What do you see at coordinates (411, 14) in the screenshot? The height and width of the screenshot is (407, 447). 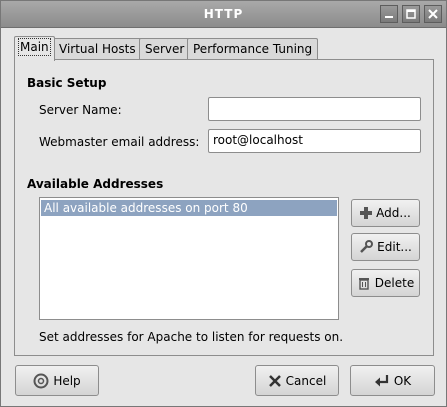 I see `maximize-icon` at bounding box center [411, 14].